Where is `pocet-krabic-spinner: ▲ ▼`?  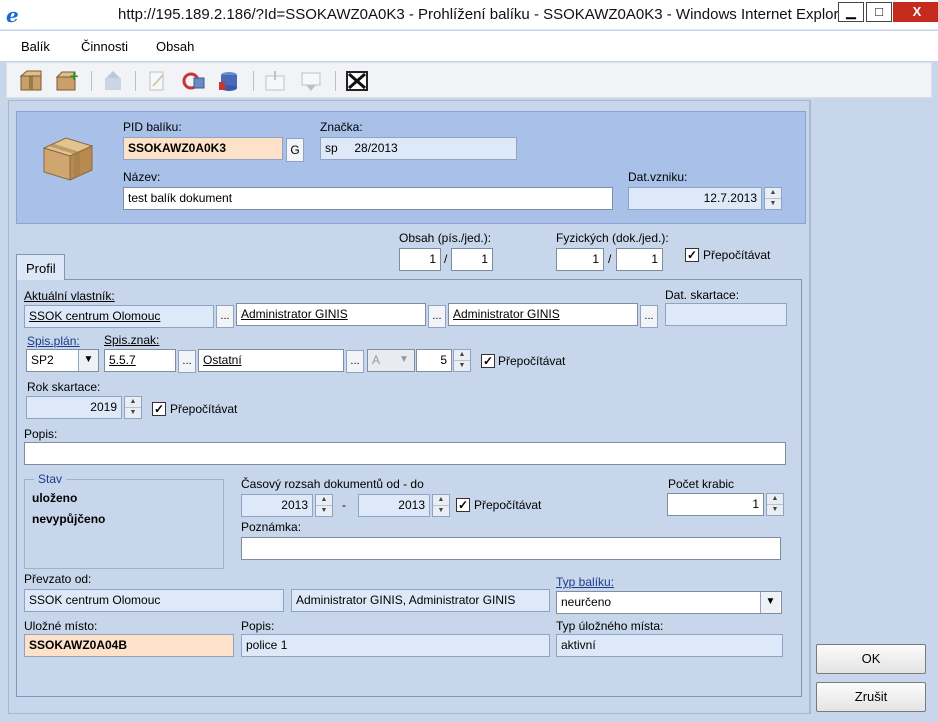
pocet-krabic-spinner: ▲ ▼ is located at coordinates (775, 504).